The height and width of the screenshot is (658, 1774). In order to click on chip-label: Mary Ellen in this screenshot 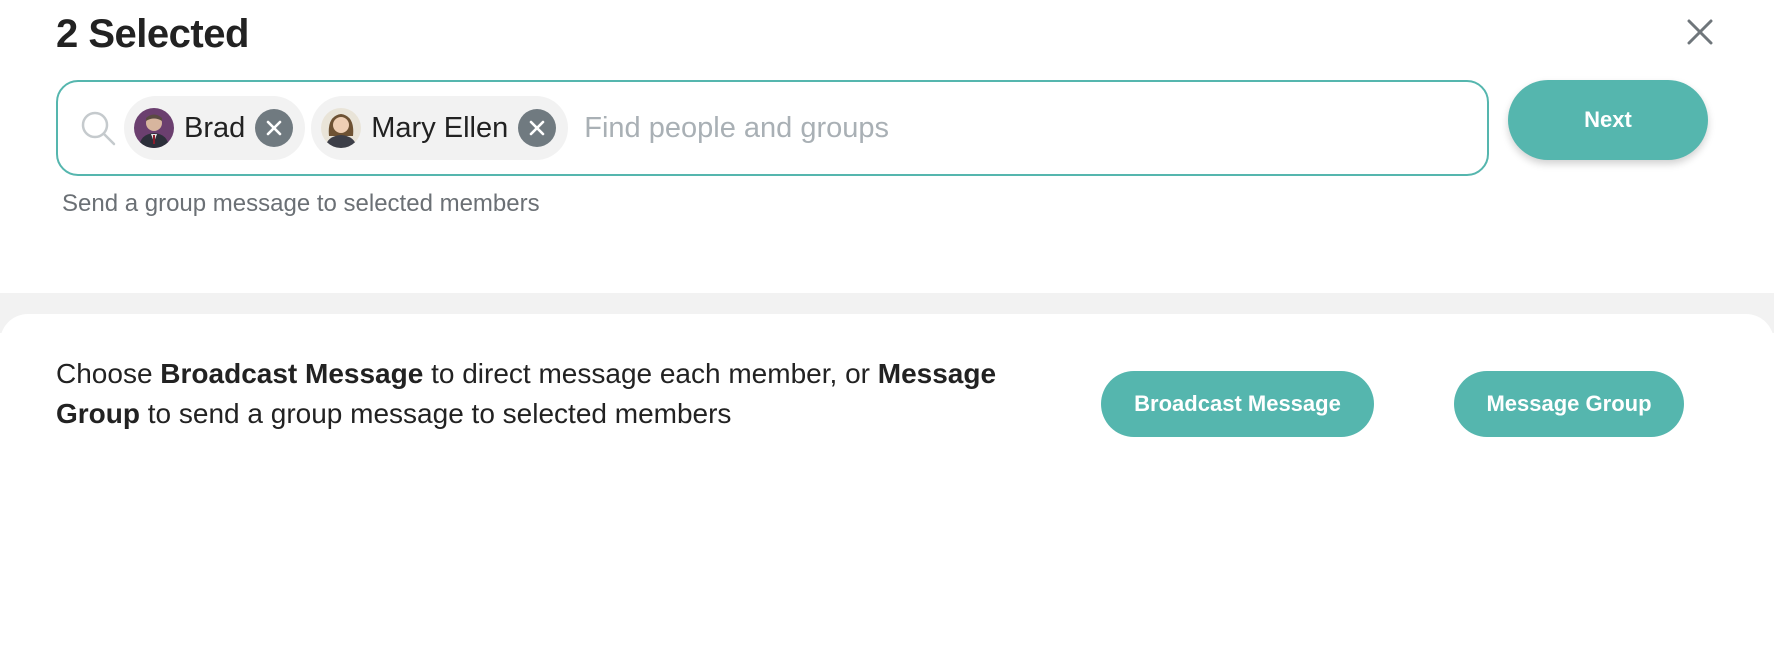, I will do `click(440, 127)`.